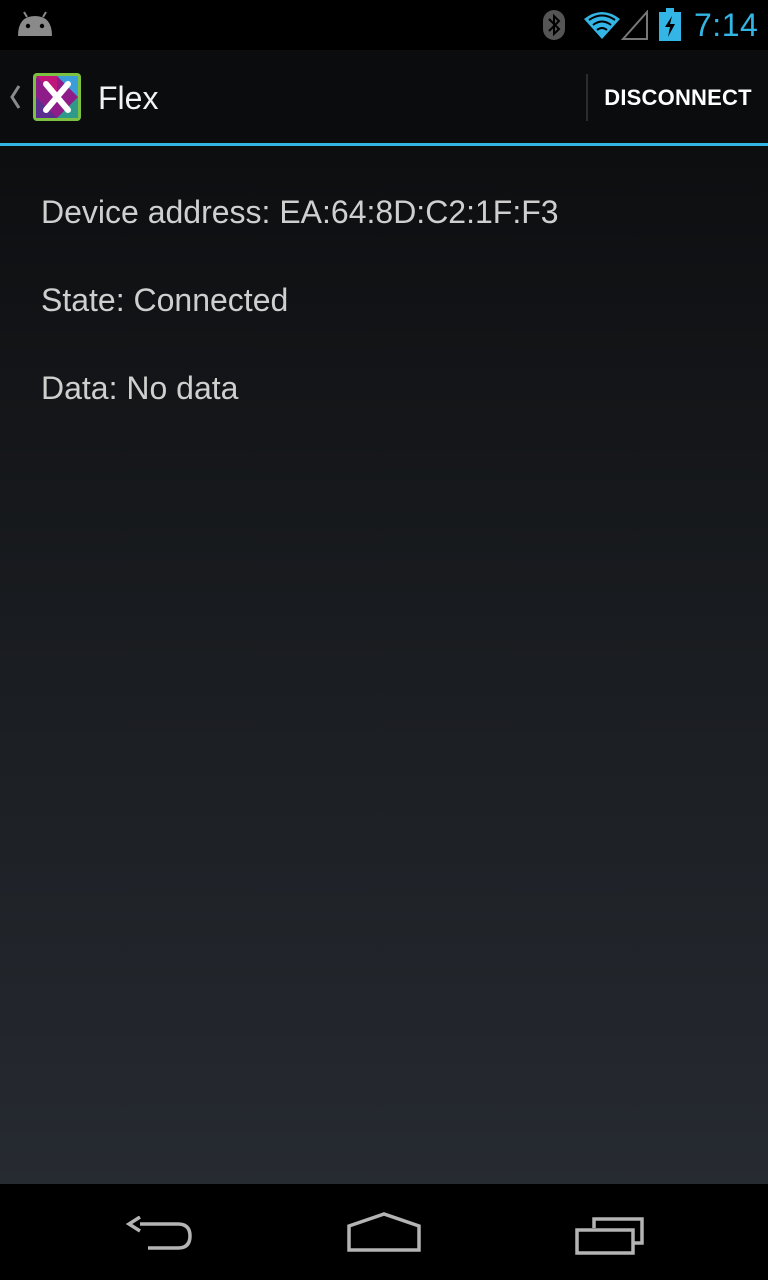 The width and height of the screenshot is (768, 1280). Describe the element at coordinates (670, 27) in the screenshot. I see `battery-charging-icon` at that location.